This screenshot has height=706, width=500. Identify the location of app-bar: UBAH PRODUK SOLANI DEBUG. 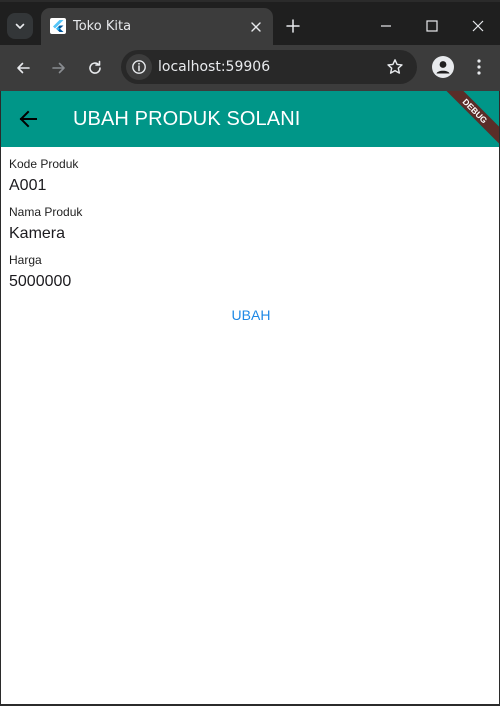
(250, 119).